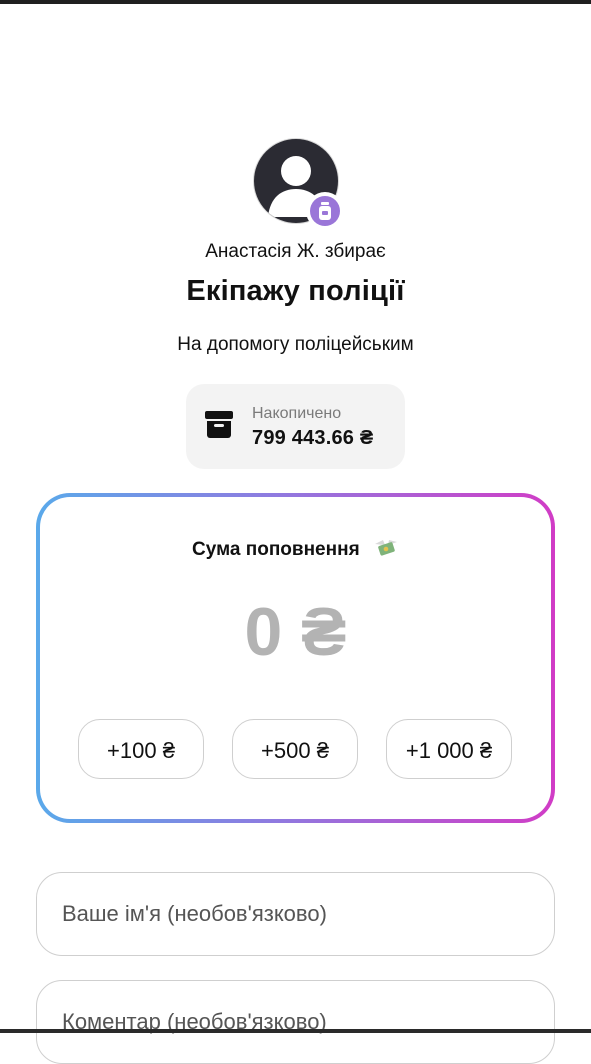 This screenshot has width=591, height=1064. I want to click on comment-field, so click(295, 1022).